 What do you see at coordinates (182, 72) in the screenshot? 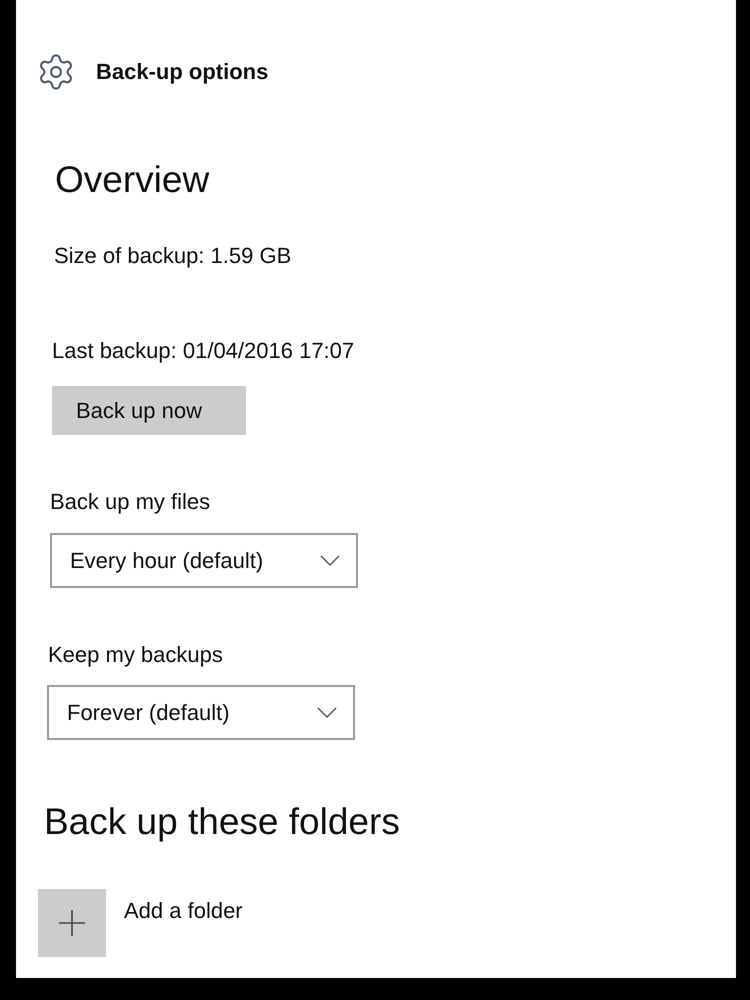
I see `page-title: Back-up options` at bounding box center [182, 72].